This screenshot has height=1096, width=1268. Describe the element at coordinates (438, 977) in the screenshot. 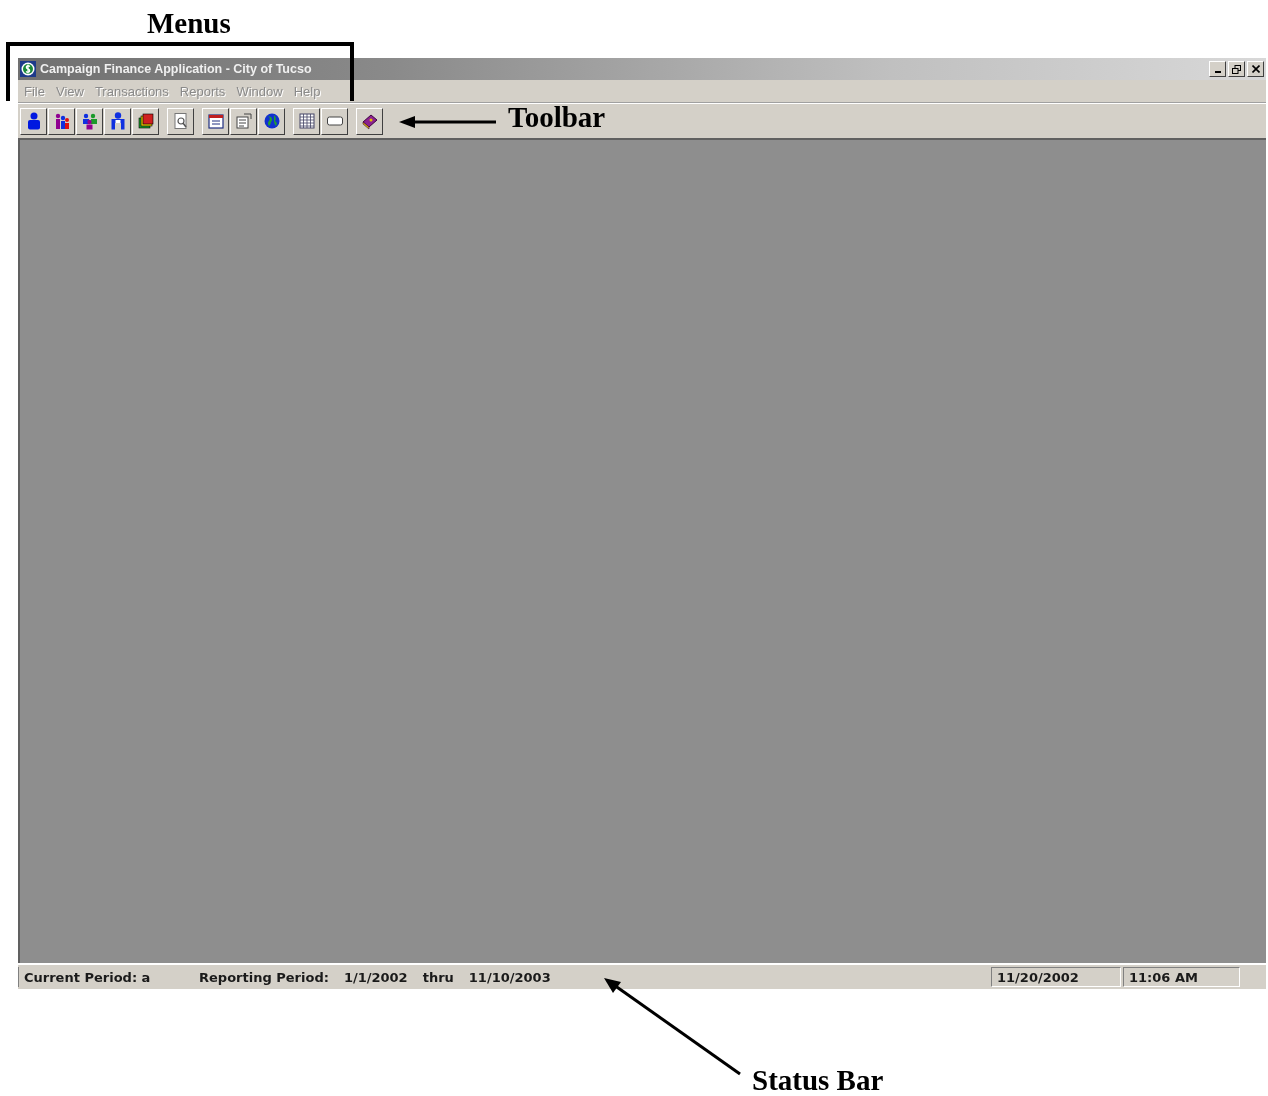

I see `thru-text: thru` at that location.